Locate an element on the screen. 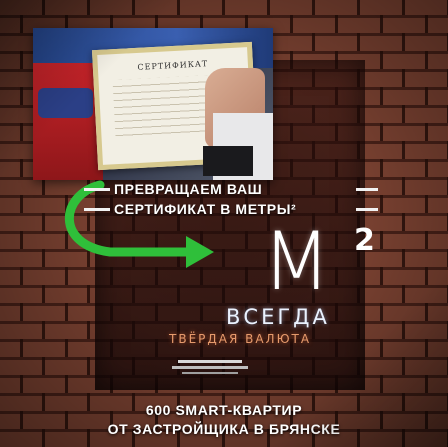 This screenshot has height=447, width=448. footer-line-1: 600 SMART-КВАРТИР is located at coordinates (224, 410).